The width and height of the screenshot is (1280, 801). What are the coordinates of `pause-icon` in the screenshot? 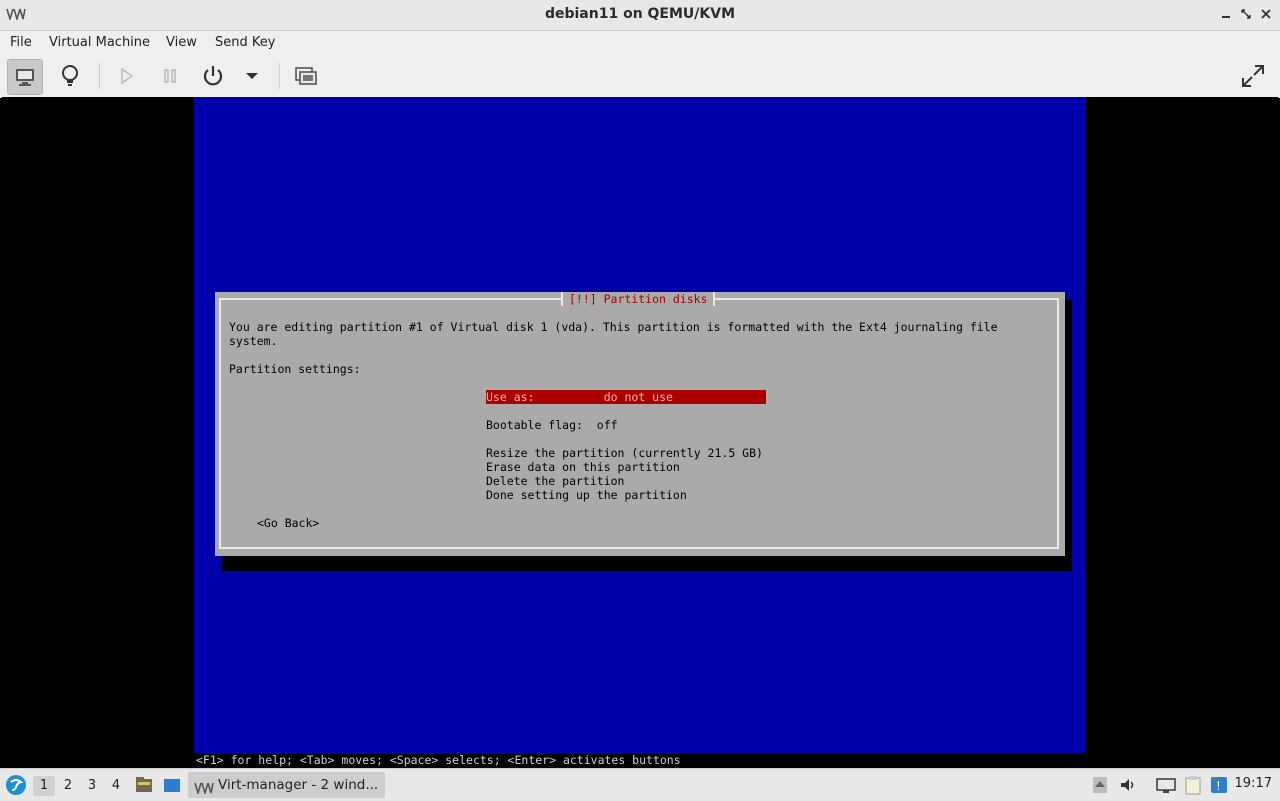 It's located at (170, 76).